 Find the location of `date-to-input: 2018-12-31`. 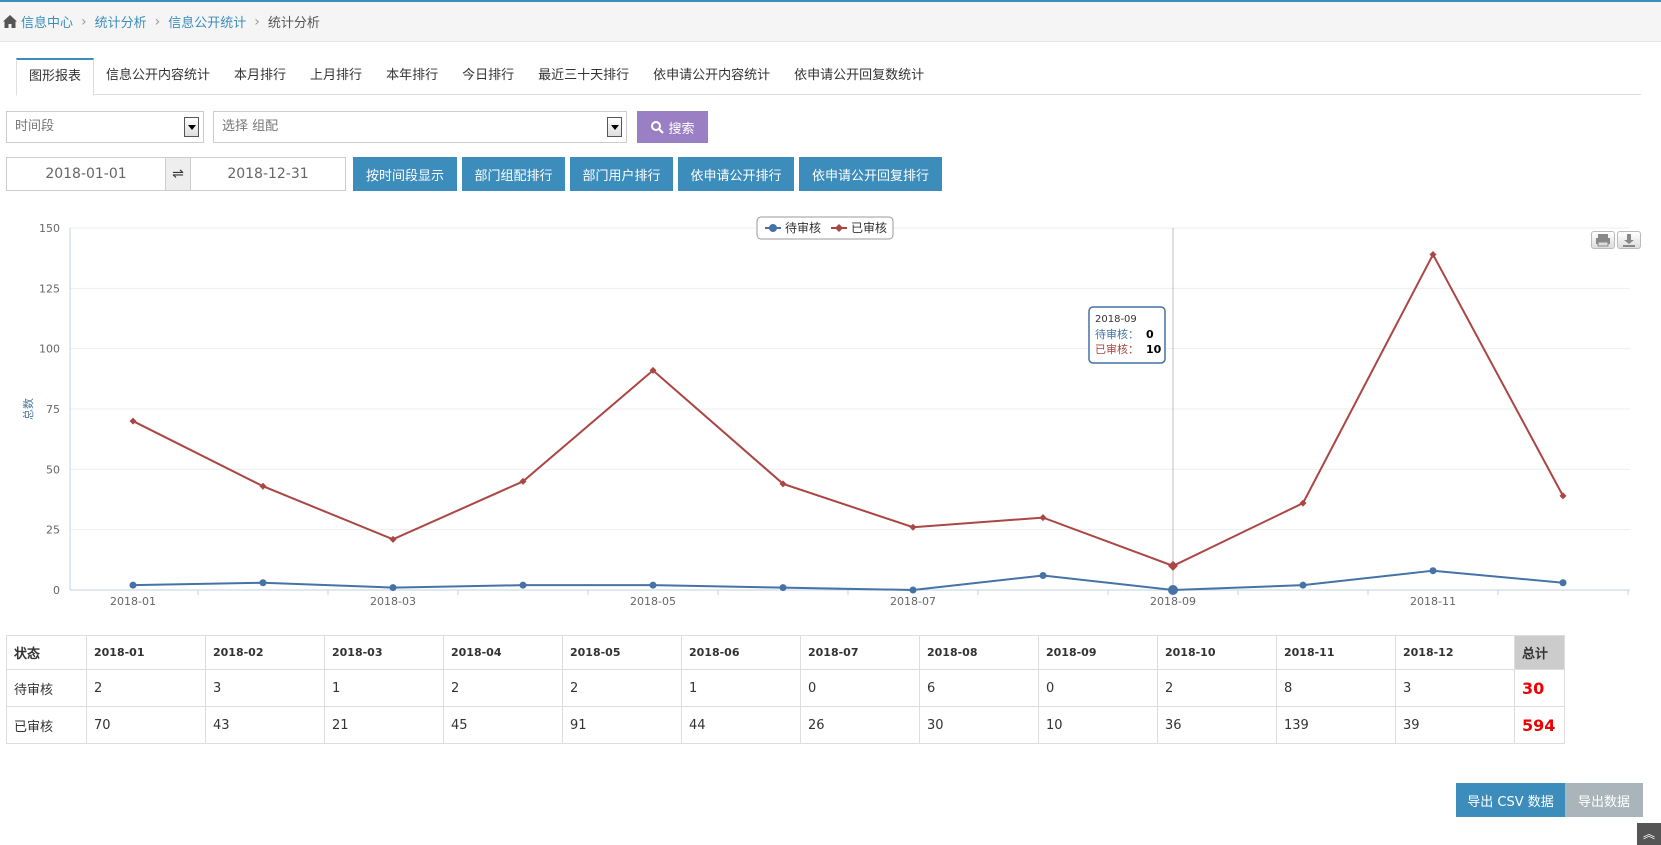

date-to-input: 2018-12-31 is located at coordinates (268, 174).